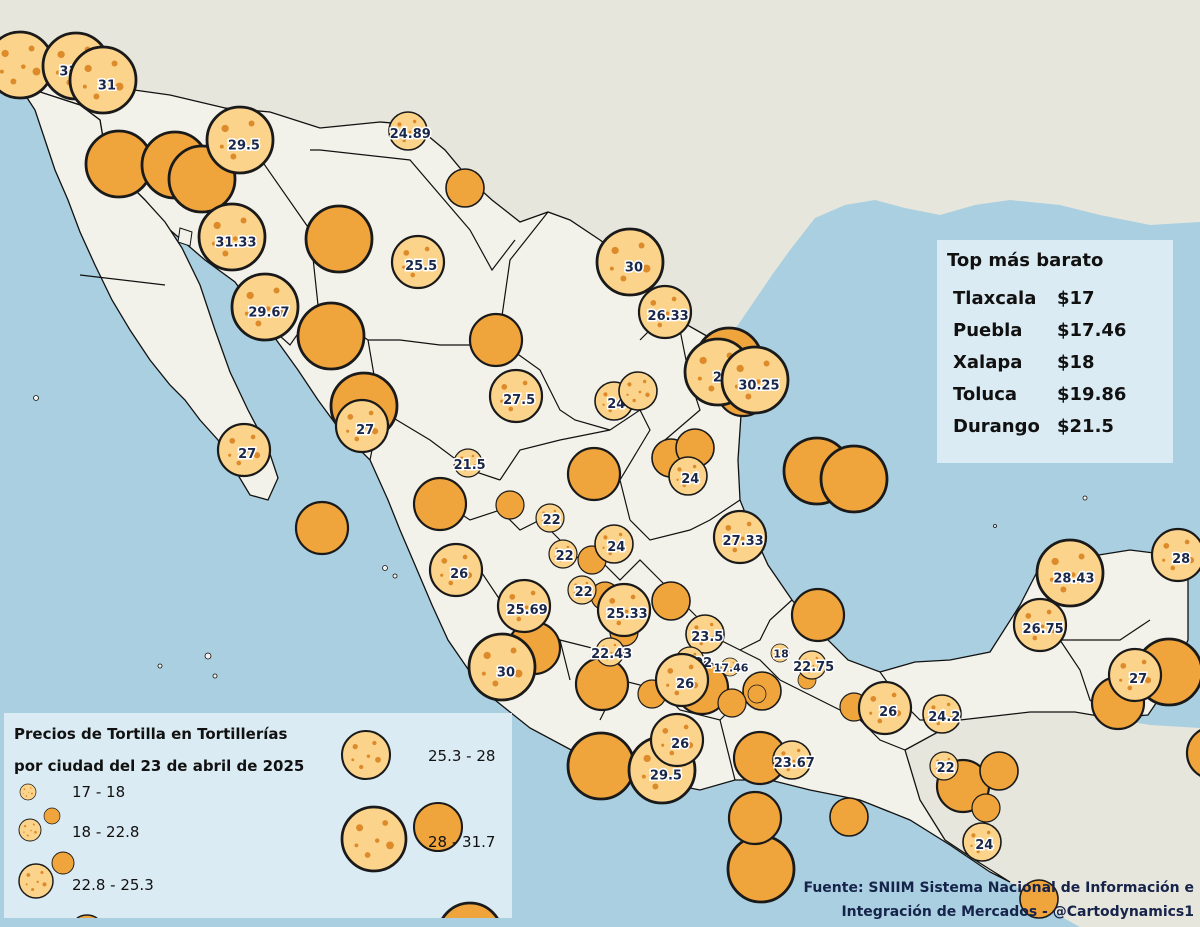  I want to click on price-label: 21.5, so click(470, 465).